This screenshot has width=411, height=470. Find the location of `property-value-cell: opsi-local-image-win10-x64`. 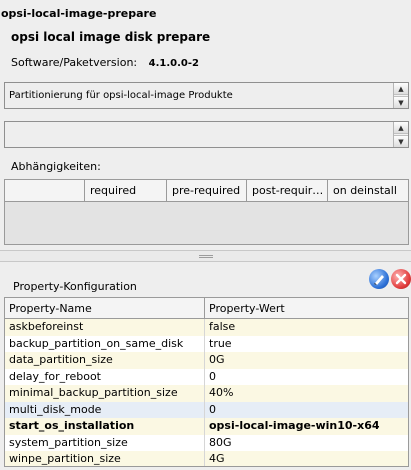

property-value-cell: opsi-local-image-win10-x64 is located at coordinates (306, 426).